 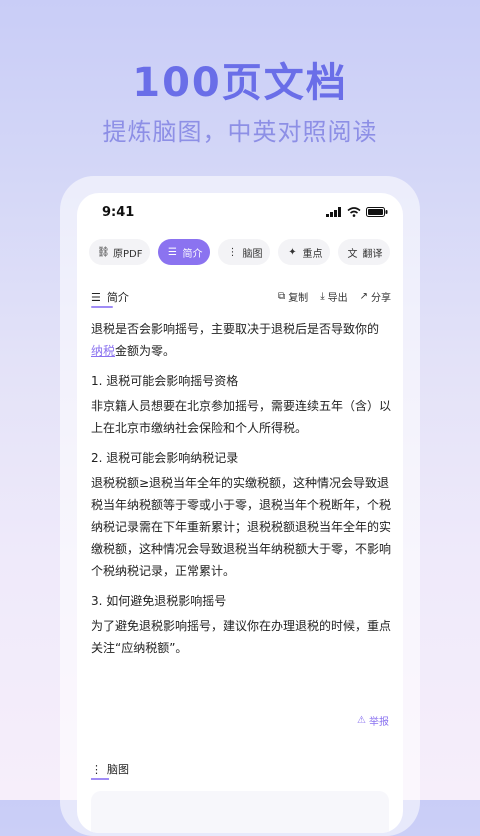 I want to click on copy-icon: ⧉, so click(x=282, y=296).